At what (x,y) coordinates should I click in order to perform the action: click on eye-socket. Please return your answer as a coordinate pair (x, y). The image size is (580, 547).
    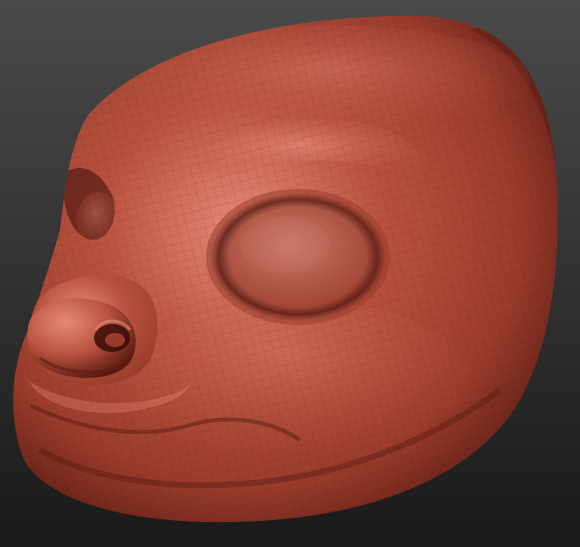
    Looking at the image, I should click on (298, 257).